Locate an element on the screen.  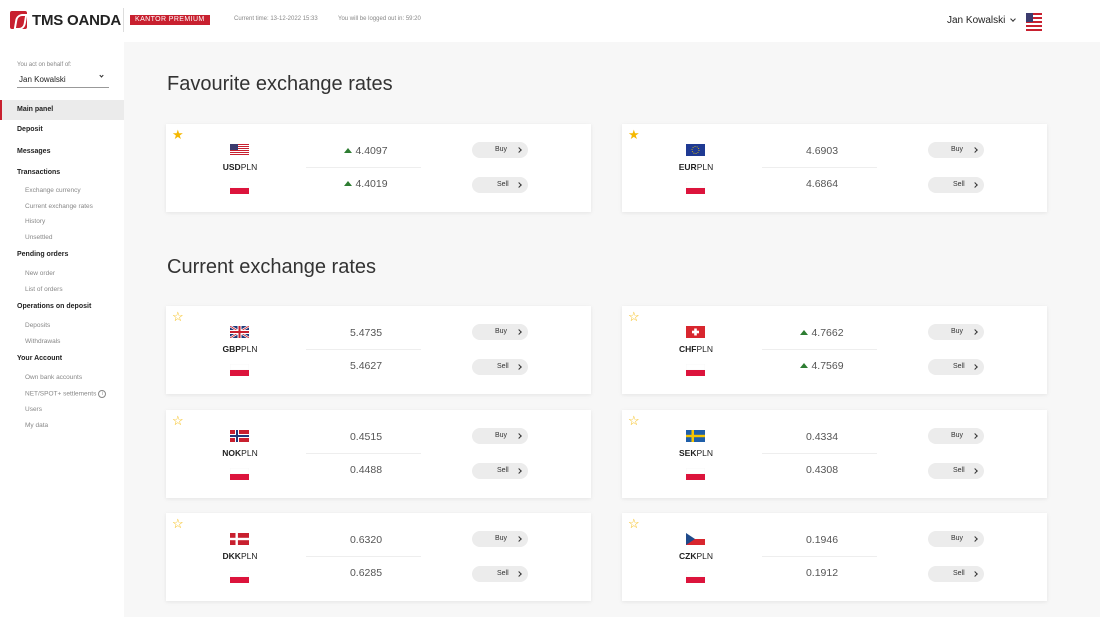
language-switch is located at coordinates (1034, 24).